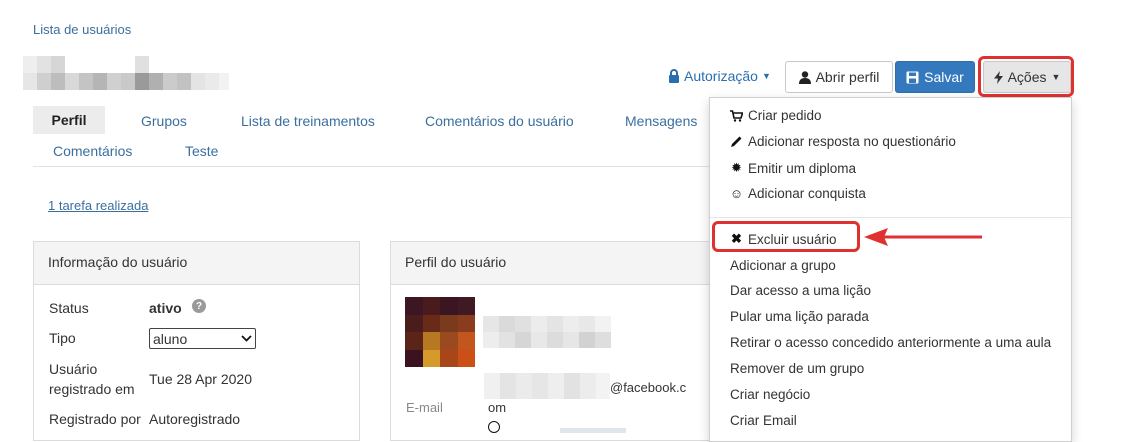 This screenshot has height=442, width=1131. Describe the element at coordinates (802, 168) in the screenshot. I see `menu-item-label: Emitir um diploma` at that location.